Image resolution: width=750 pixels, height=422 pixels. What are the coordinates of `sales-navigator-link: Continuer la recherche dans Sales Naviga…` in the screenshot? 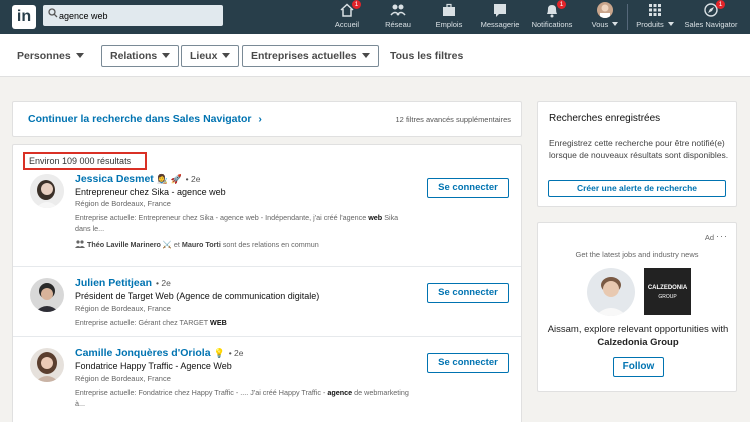 It's located at (145, 119).